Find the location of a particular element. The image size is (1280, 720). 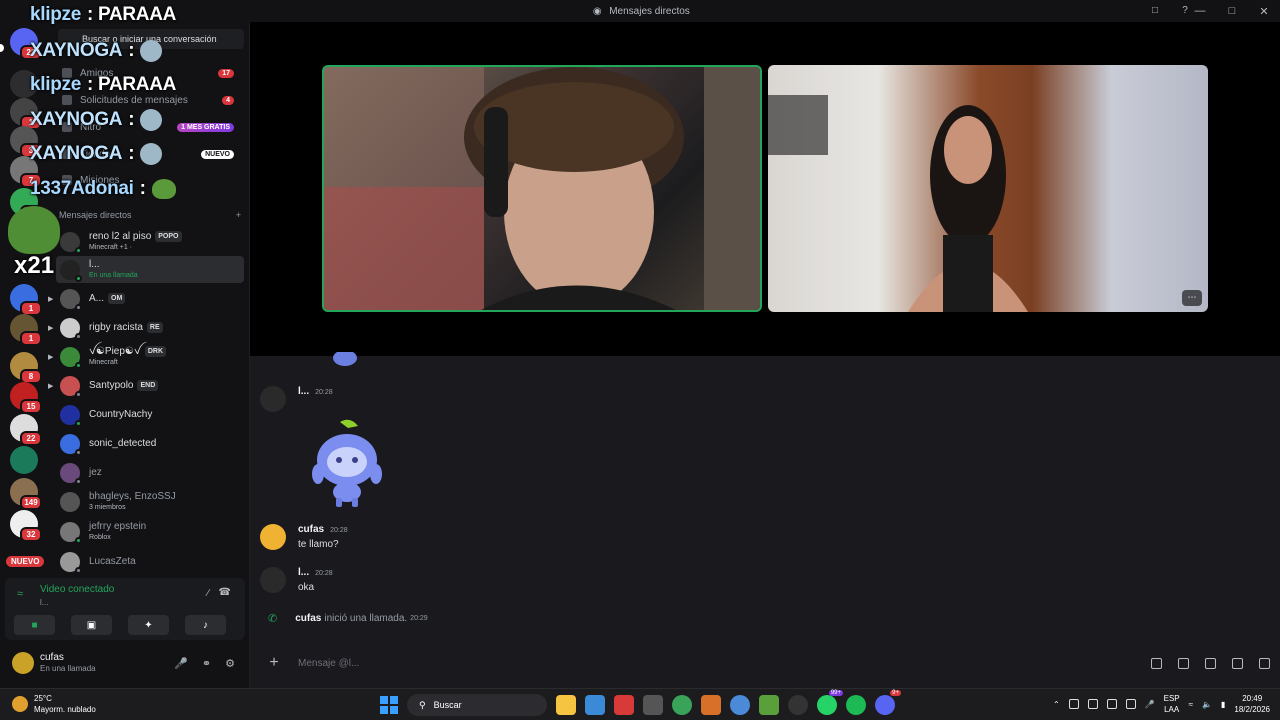

wps-office-icon is located at coordinates (624, 705).